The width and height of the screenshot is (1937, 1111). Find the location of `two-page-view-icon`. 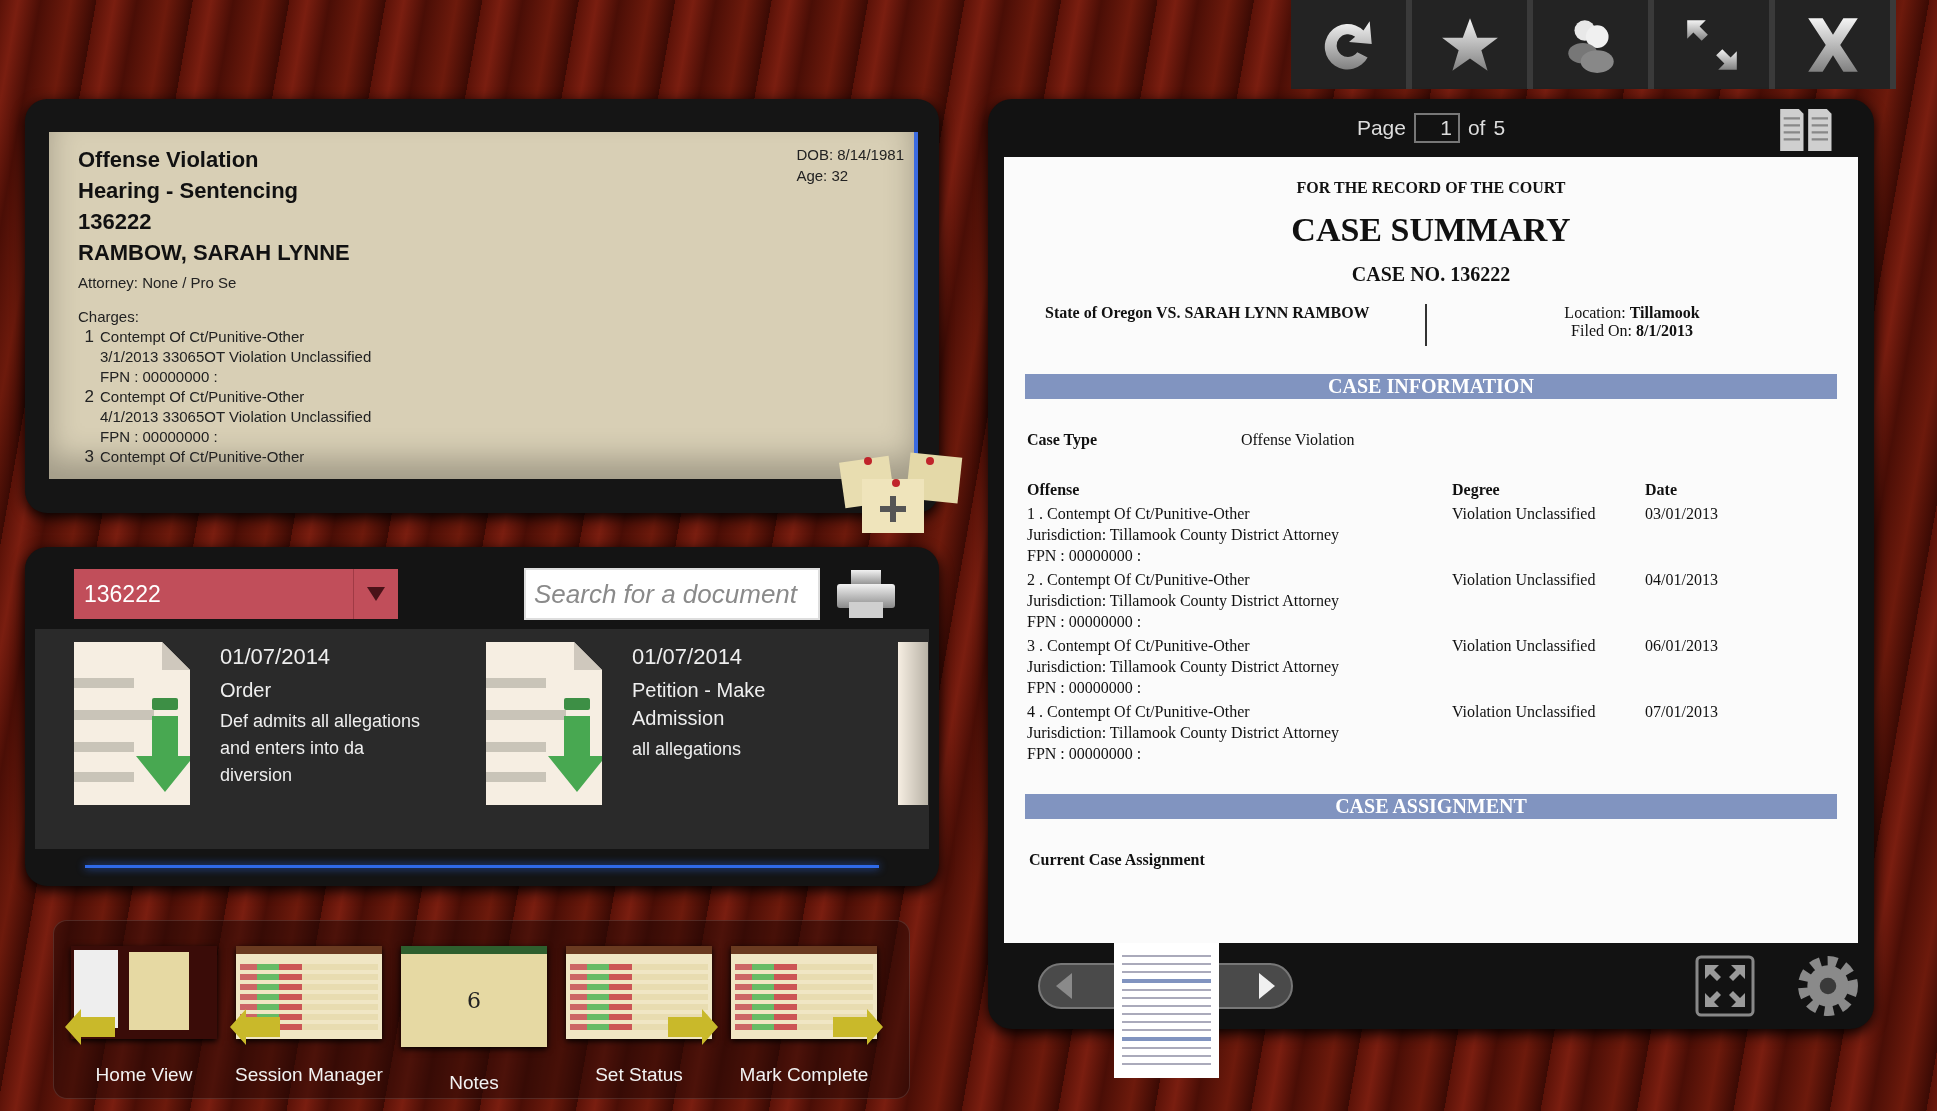

two-page-view-icon is located at coordinates (1807, 130).